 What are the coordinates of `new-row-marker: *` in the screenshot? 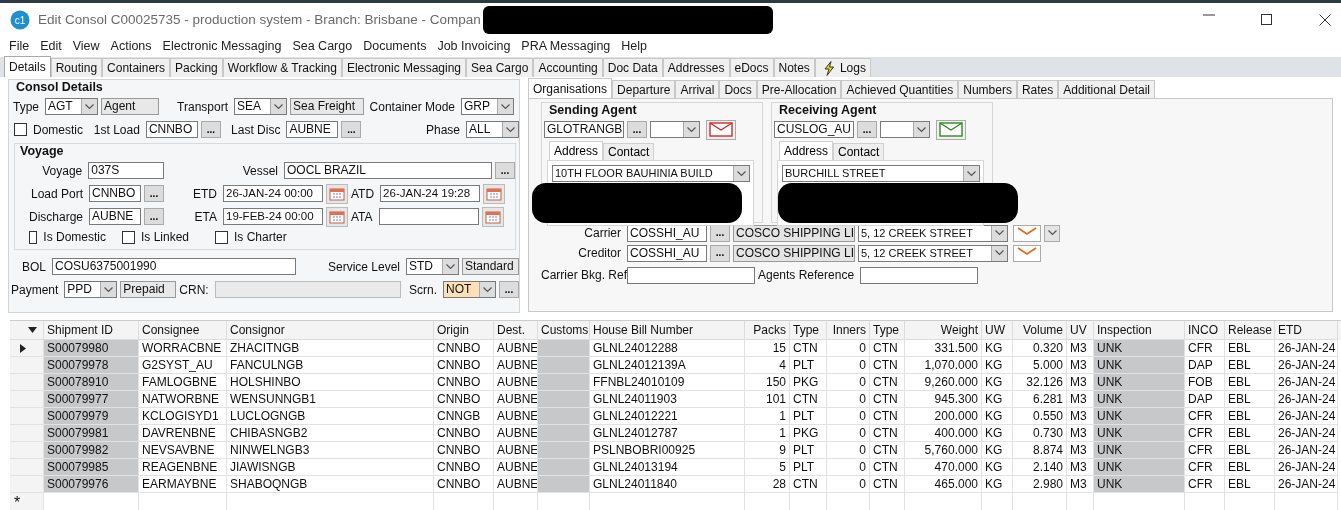 It's located at (27, 501).